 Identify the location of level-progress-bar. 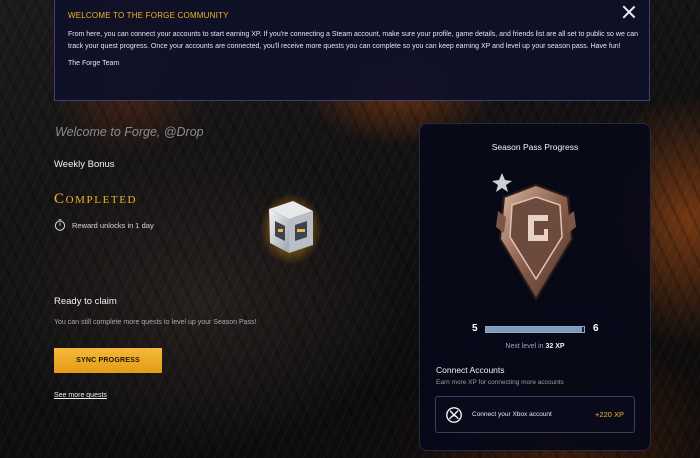
(535, 329).